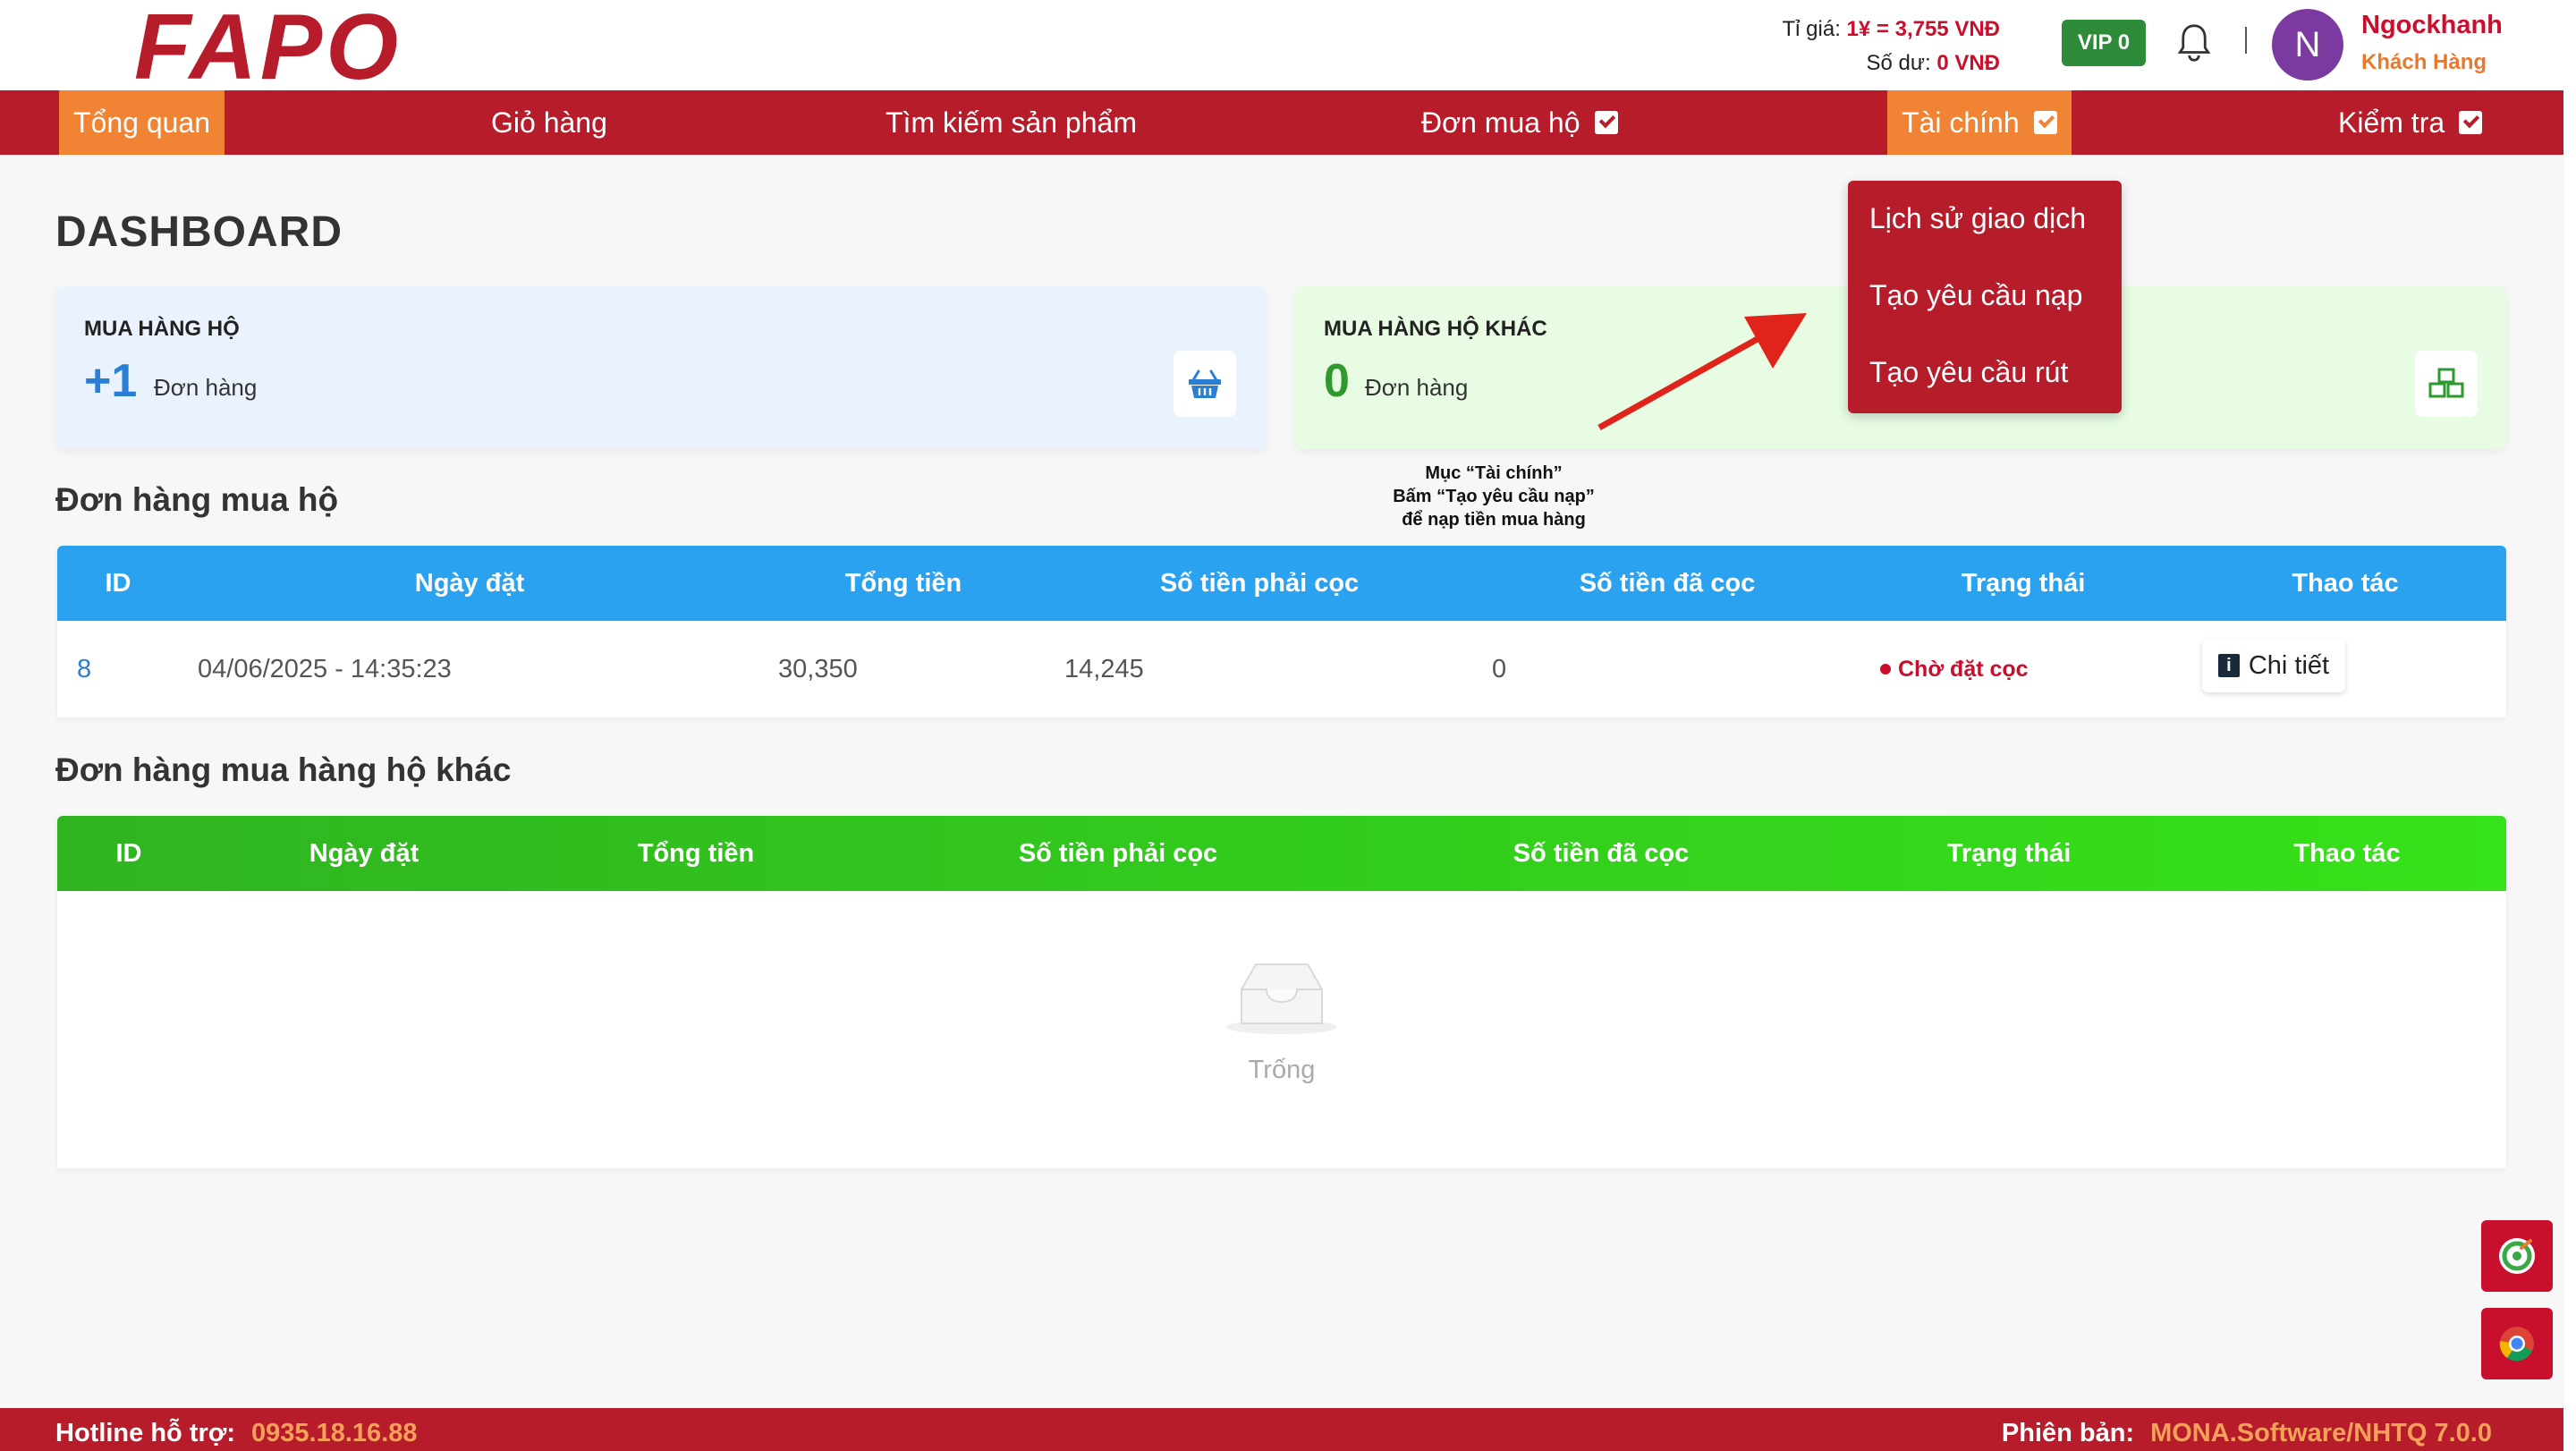  I want to click on footer-version: Phiên bản: MONA.Software/NHTQ 7.0.0, so click(2247, 1433).